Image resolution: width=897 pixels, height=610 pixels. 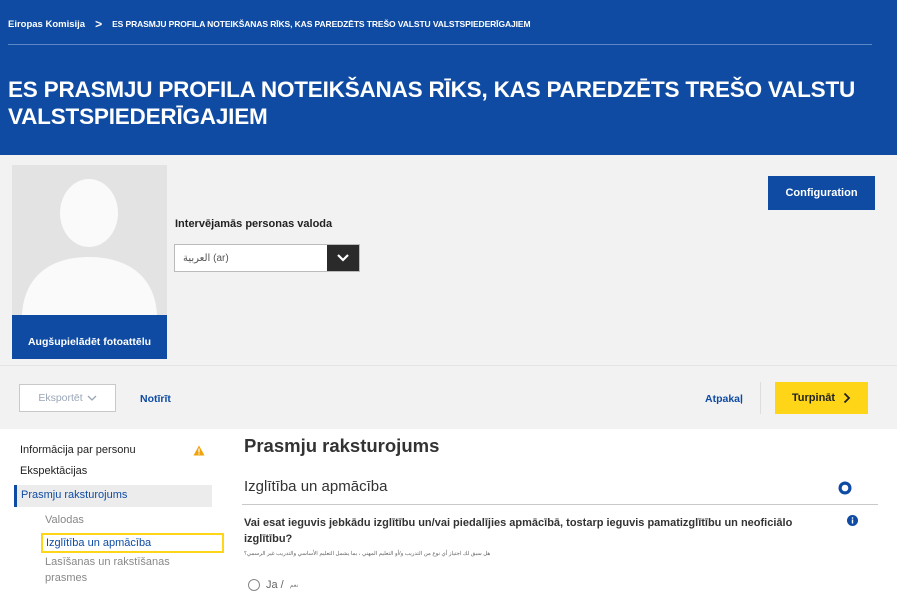 I want to click on section-heading: Prasmju raksturojums, so click(x=342, y=445).